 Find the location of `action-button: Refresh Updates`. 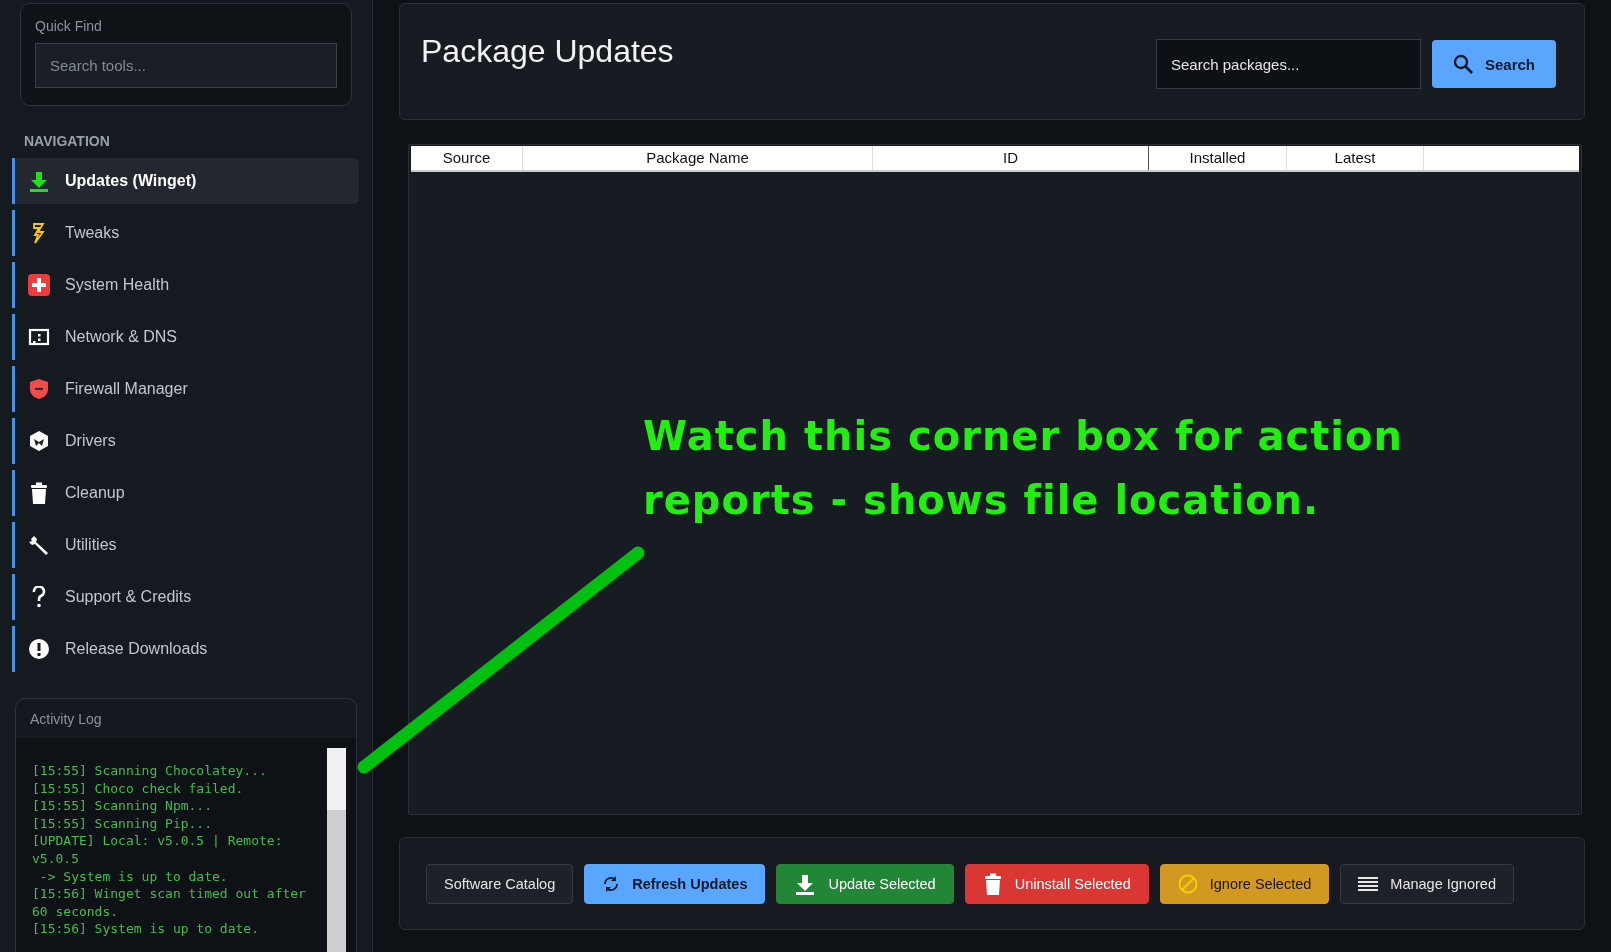

action-button: Refresh Updates is located at coordinates (675, 883).